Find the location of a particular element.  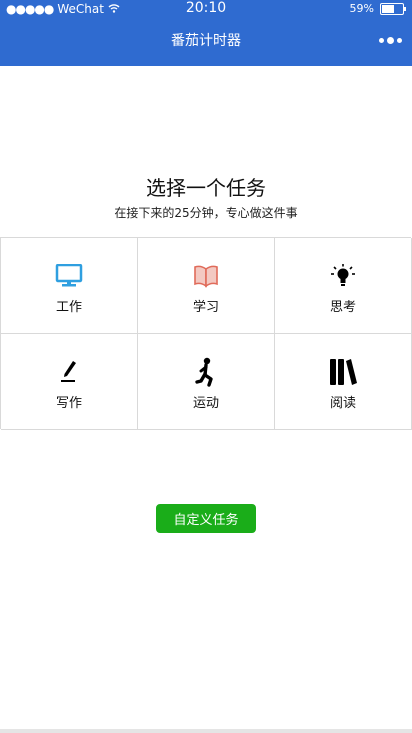

task-label: 工作 is located at coordinates (68, 307).